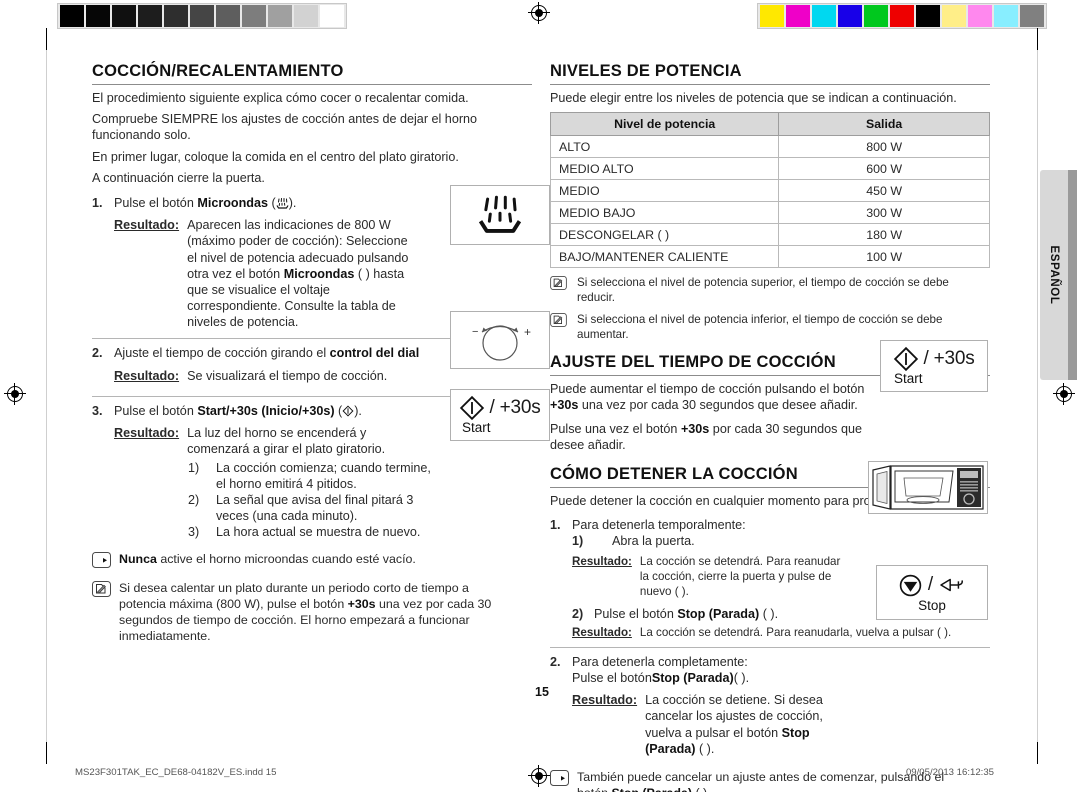 The height and width of the screenshot is (792, 1080). Describe the element at coordinates (374, 352) in the screenshot. I see `step-2-text-bold: control del dial` at that location.